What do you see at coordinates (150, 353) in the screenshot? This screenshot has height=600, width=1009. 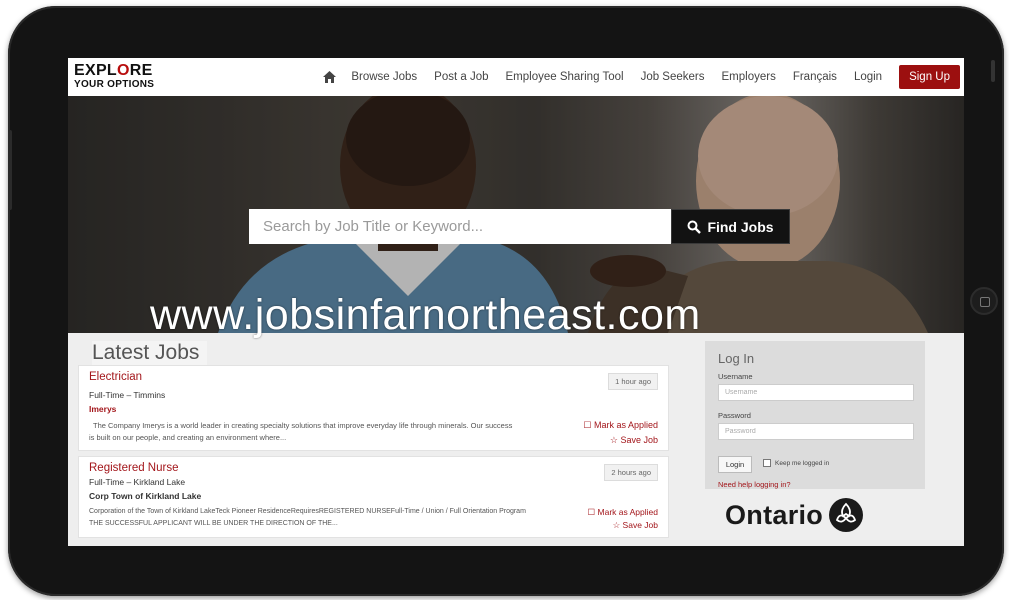 I see `latest-jobs-heading: Latest Jobs` at bounding box center [150, 353].